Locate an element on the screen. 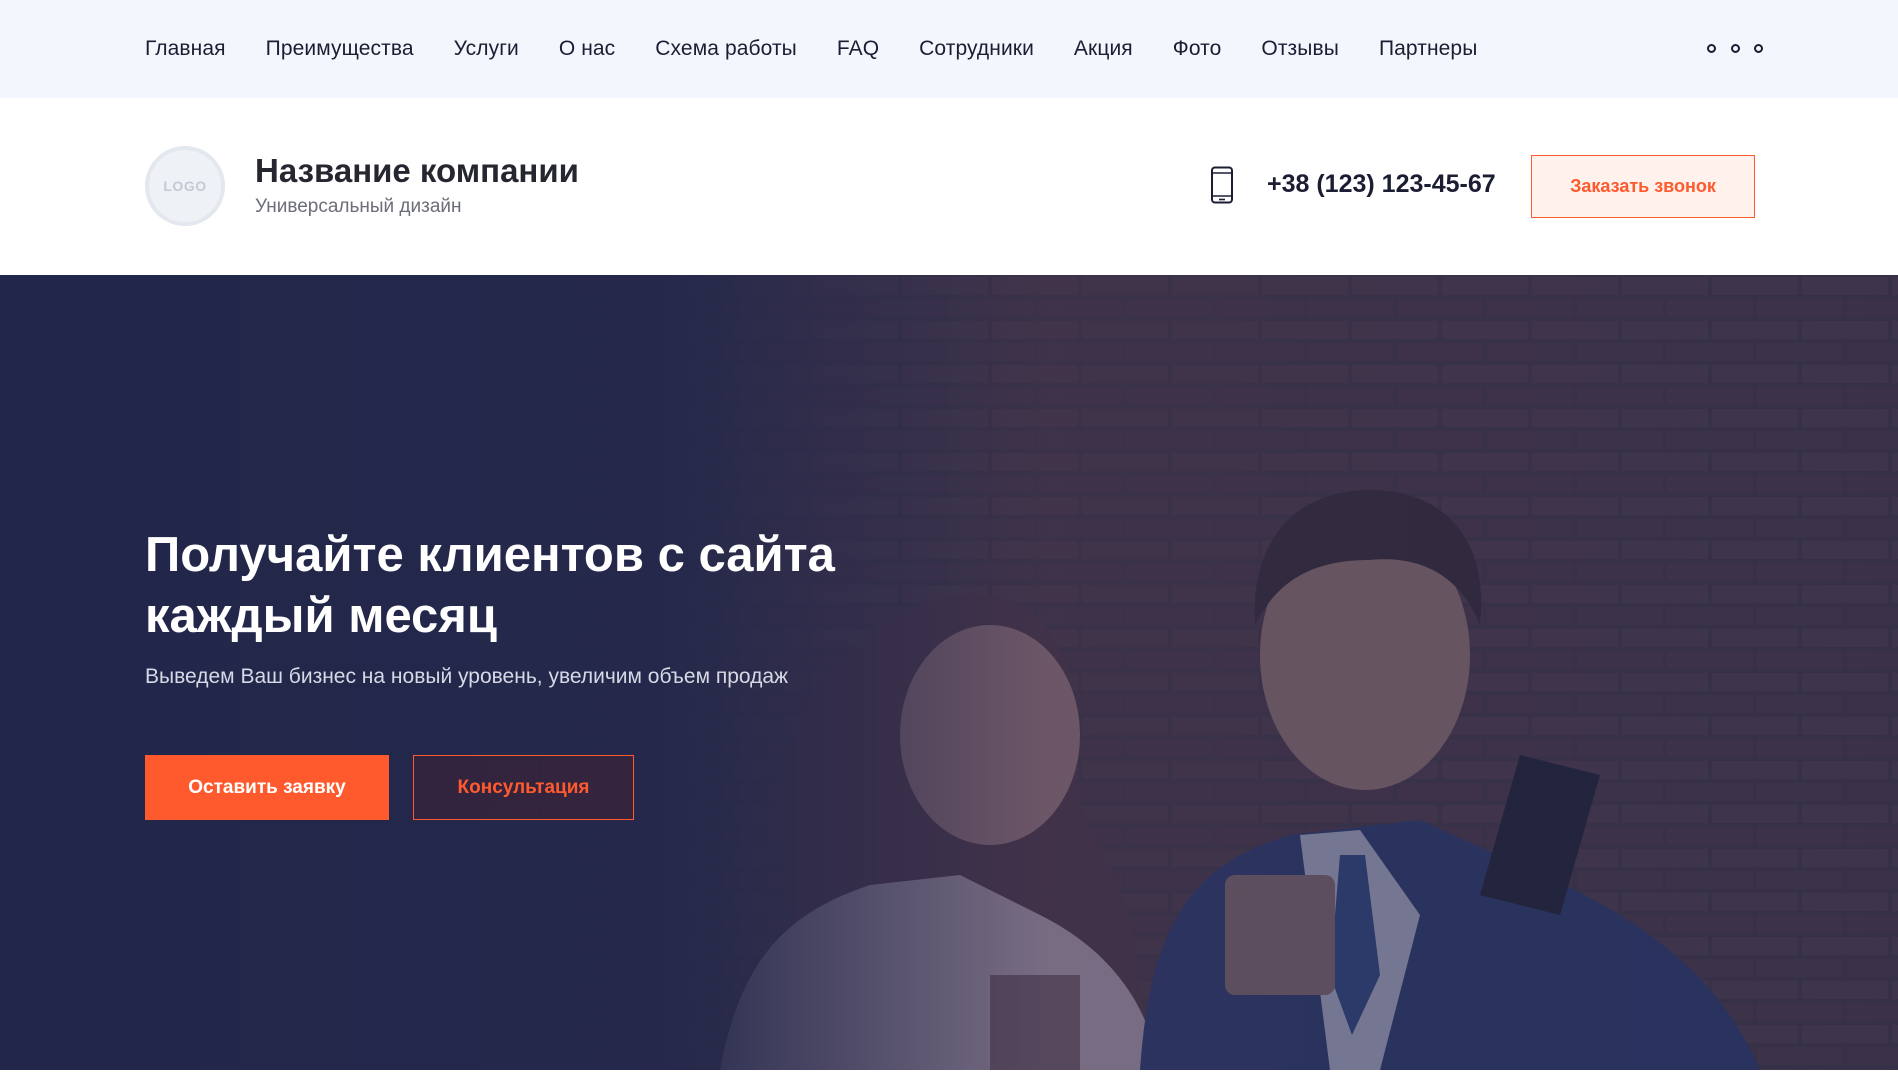  more-dots-icon is located at coordinates (1735, 48).